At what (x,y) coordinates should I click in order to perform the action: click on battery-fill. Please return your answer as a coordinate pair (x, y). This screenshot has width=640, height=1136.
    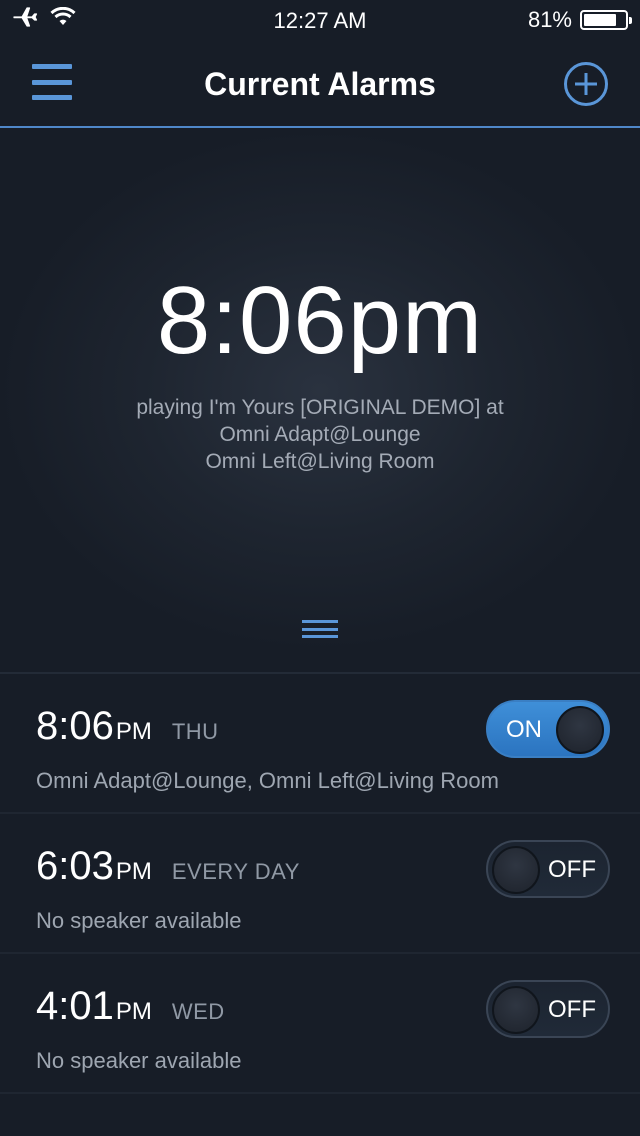
    Looking at the image, I should click on (600, 20).